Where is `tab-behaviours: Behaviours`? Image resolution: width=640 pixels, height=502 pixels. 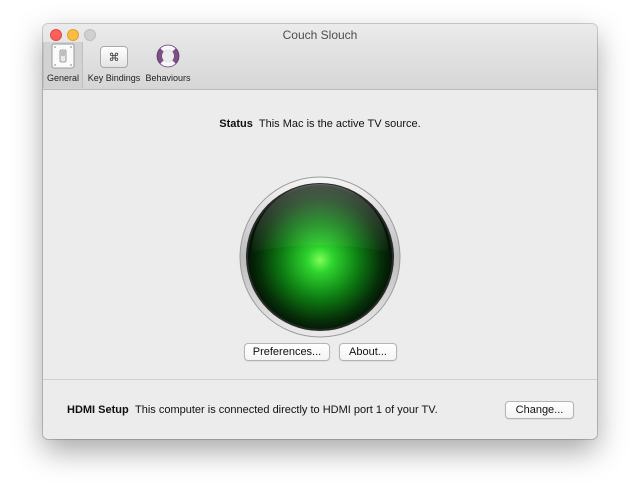
tab-behaviours: Behaviours is located at coordinates (168, 65).